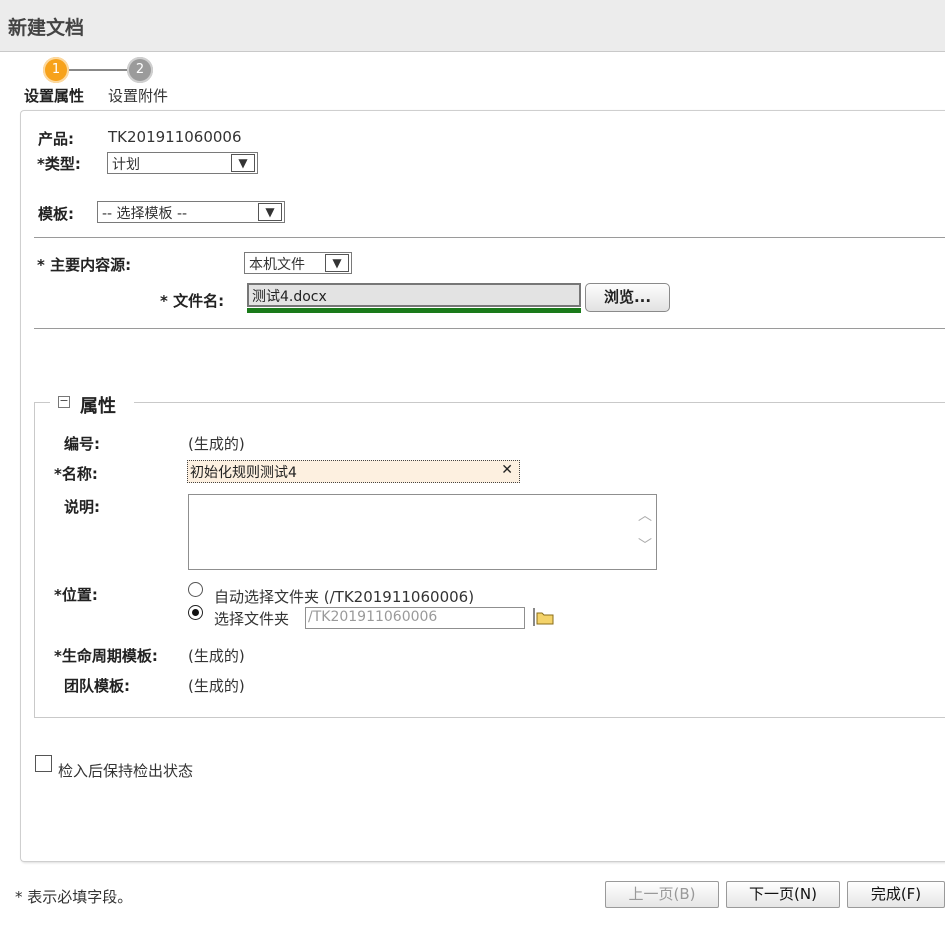 This screenshot has width=945, height=949. Describe the element at coordinates (195, 589) in the screenshot. I see `auto-folder-radio` at that location.